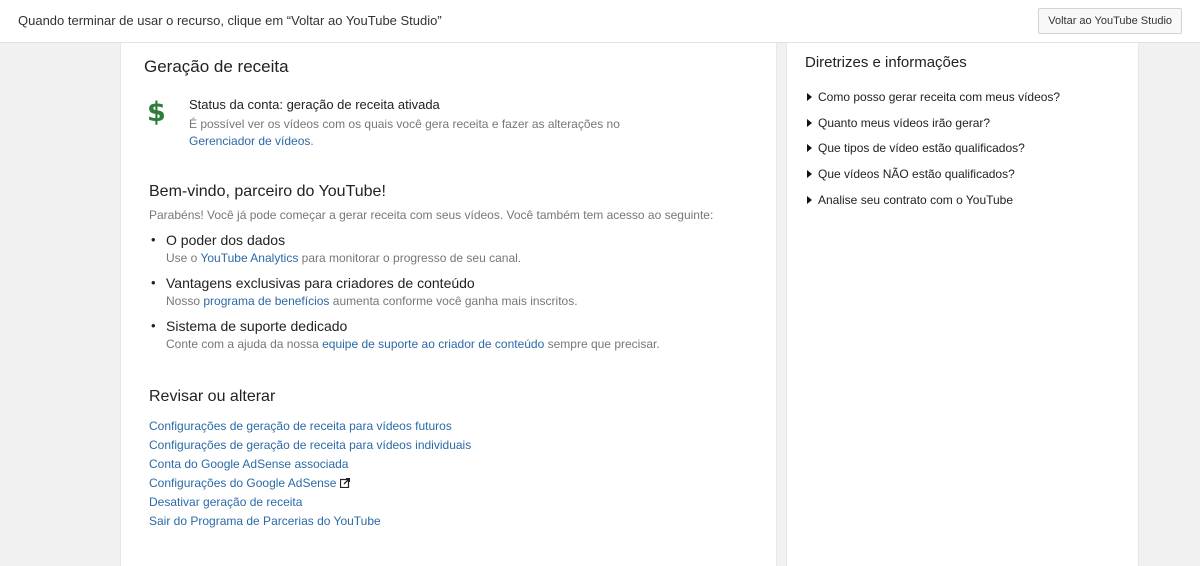  I want to click on guideline-item: Quanto meus vídeos irão gerar?, so click(933, 128).